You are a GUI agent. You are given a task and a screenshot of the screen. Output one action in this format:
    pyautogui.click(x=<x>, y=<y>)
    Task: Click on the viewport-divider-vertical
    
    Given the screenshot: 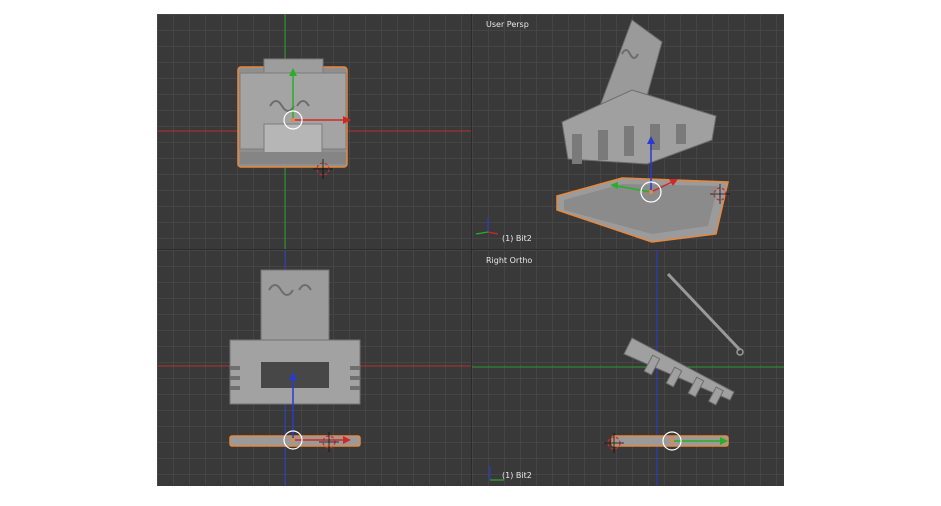 What is the action you would take?
    pyautogui.click(x=471, y=250)
    